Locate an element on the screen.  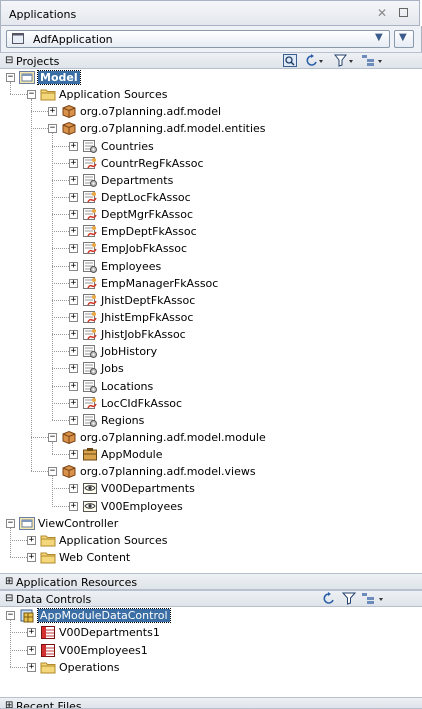
tree-node-label: AppModuleDataControl is located at coordinates (104, 615).